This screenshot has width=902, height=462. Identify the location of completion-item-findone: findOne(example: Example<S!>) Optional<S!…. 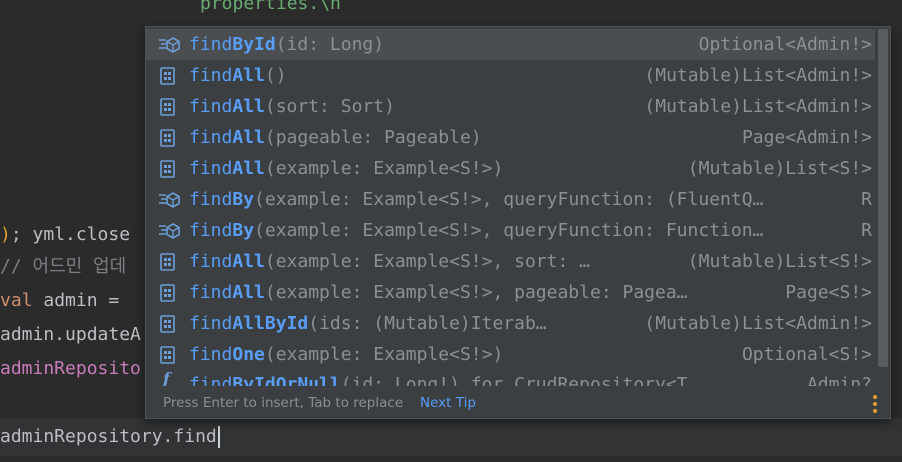
(511, 354).